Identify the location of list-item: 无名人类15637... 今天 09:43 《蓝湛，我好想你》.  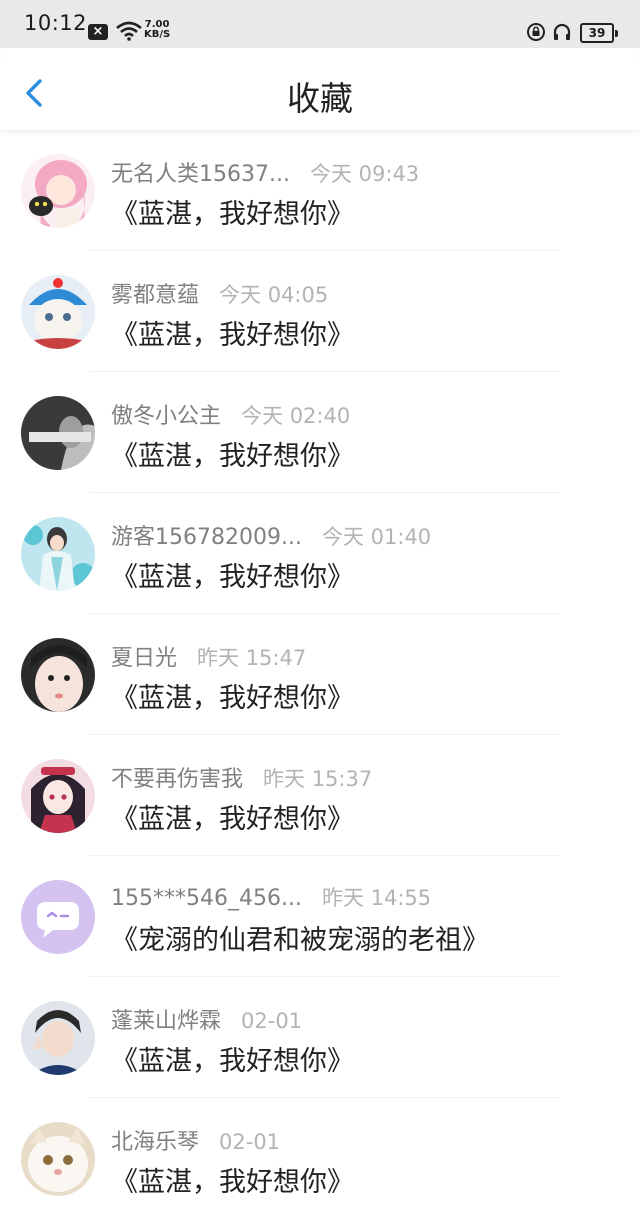
(320, 190).